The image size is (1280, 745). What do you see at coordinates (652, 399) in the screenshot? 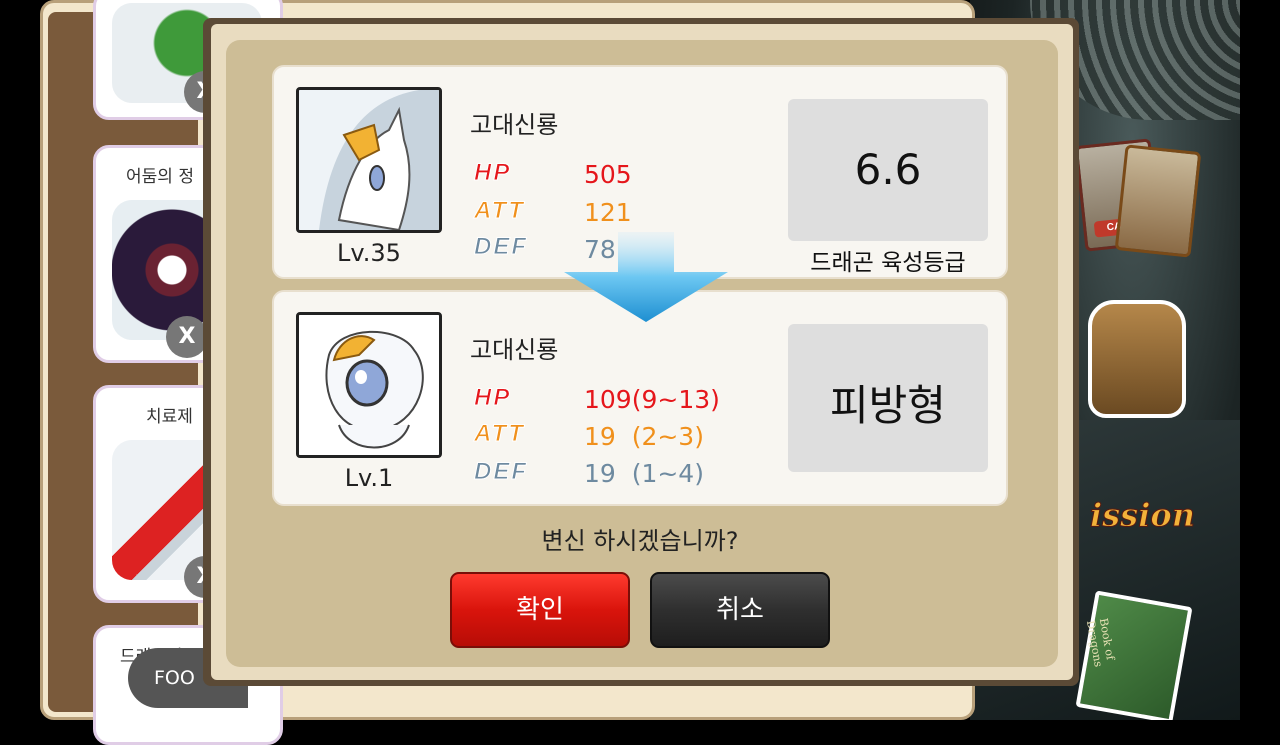
I see `hp-value: 109(9~13)` at bounding box center [652, 399].